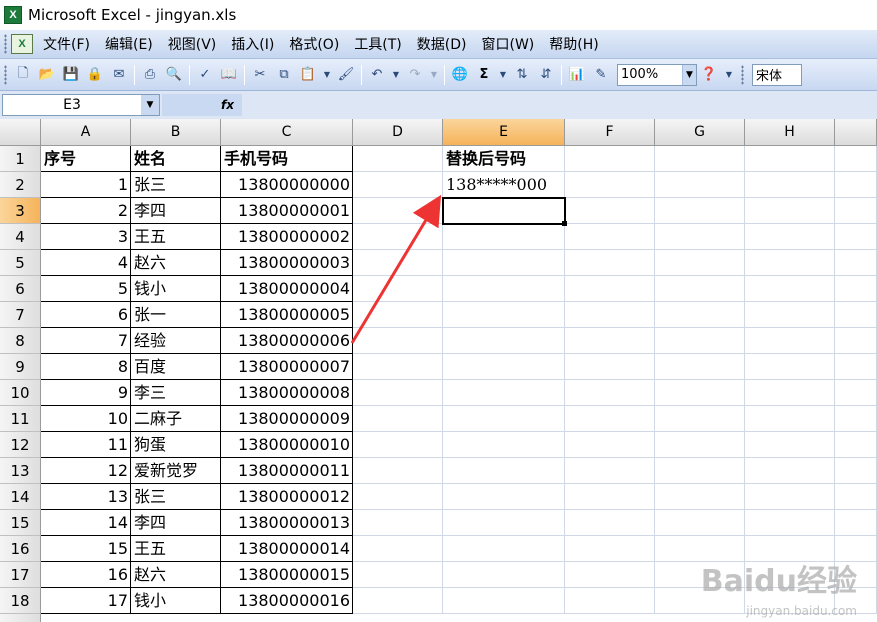  I want to click on spelling-icon: ✓, so click(205, 75).